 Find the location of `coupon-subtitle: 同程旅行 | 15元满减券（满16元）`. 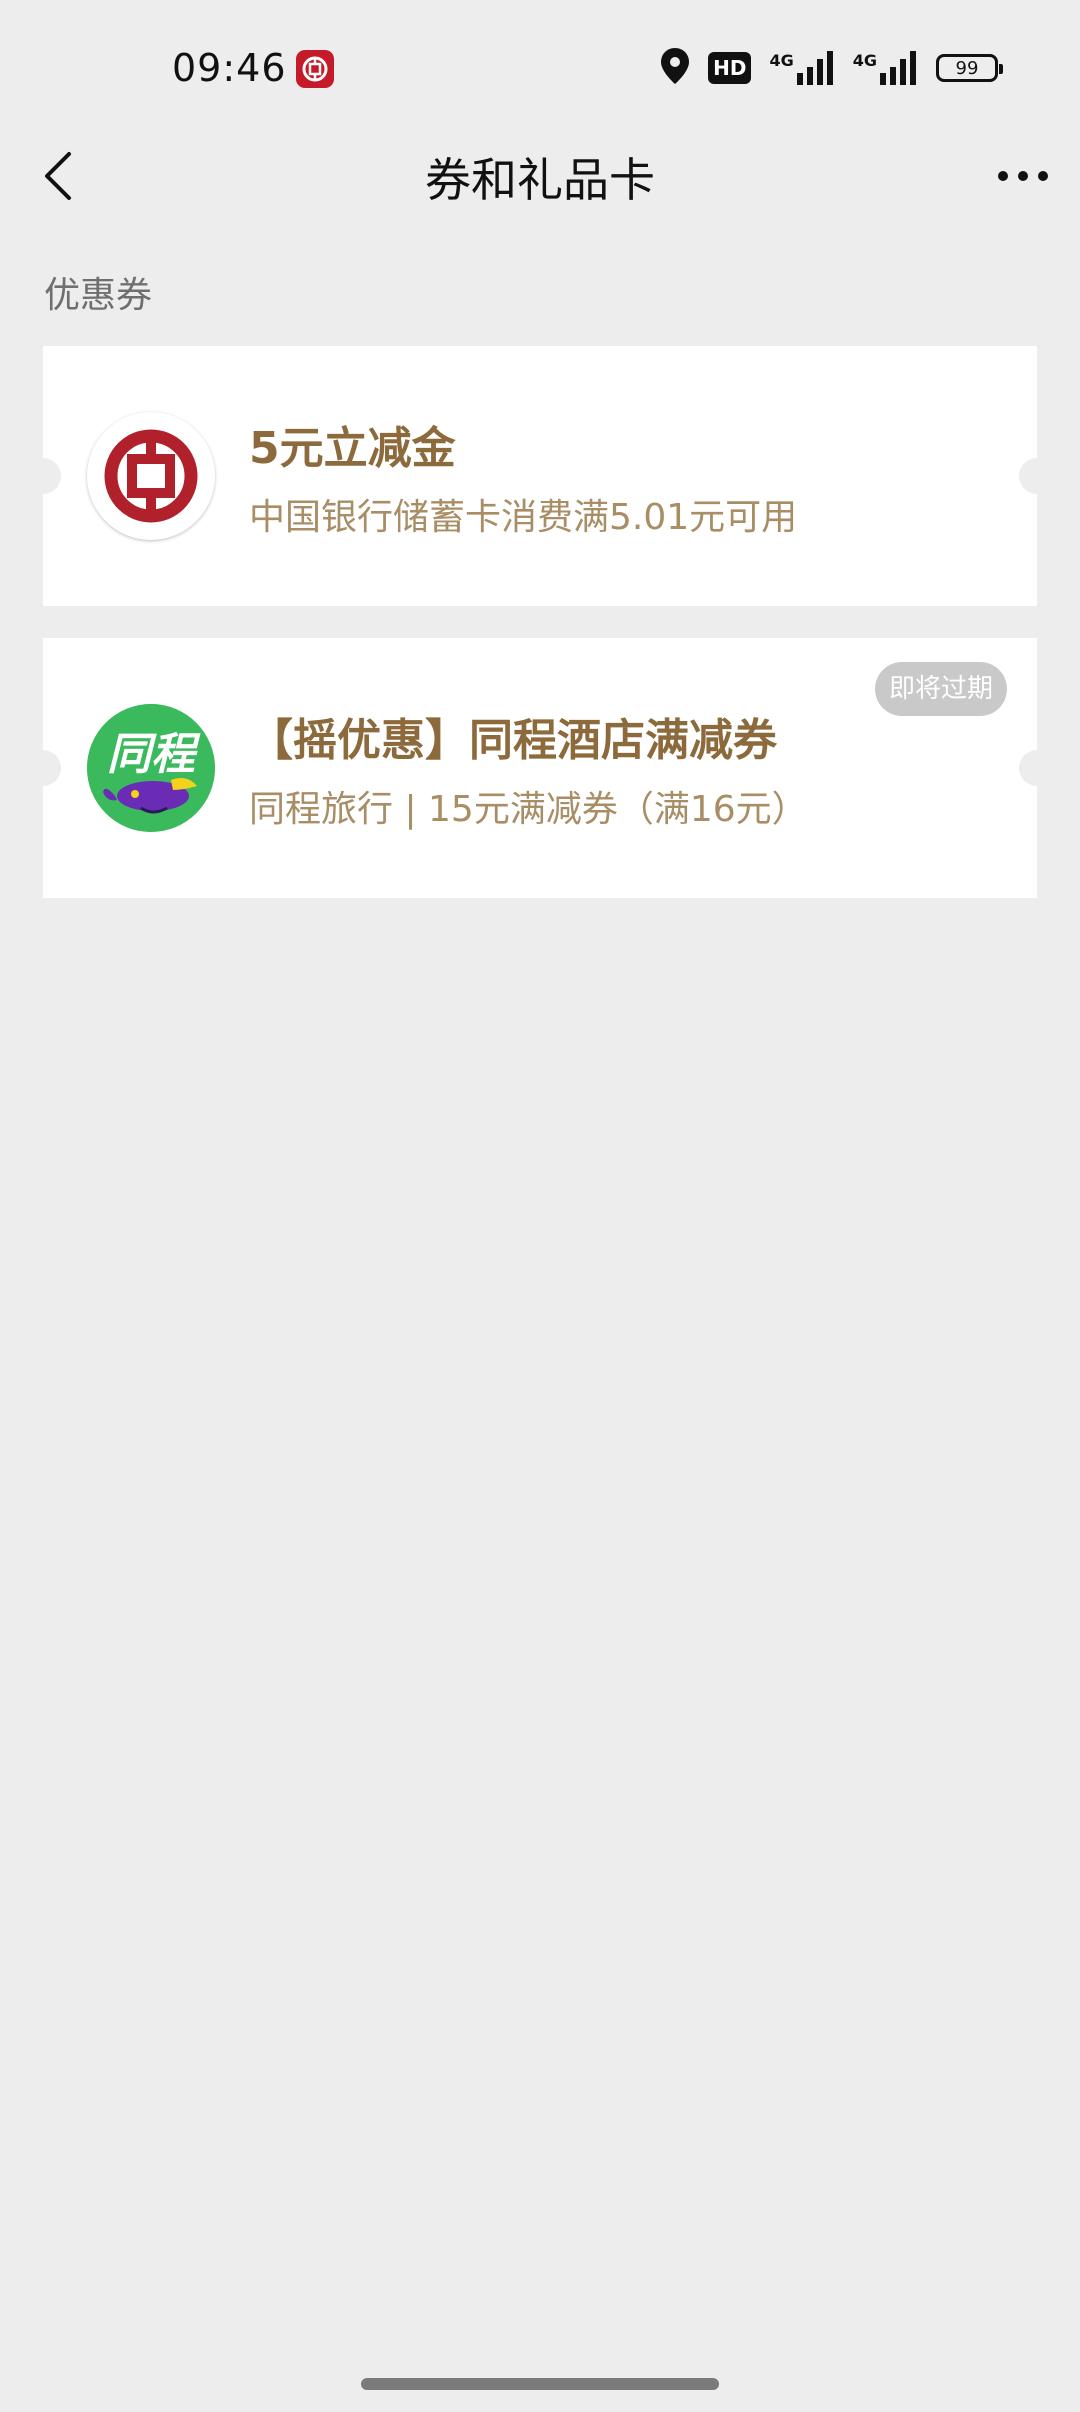

coupon-subtitle: 同程旅行 | 15元满减券（满16元） is located at coordinates (528, 809).